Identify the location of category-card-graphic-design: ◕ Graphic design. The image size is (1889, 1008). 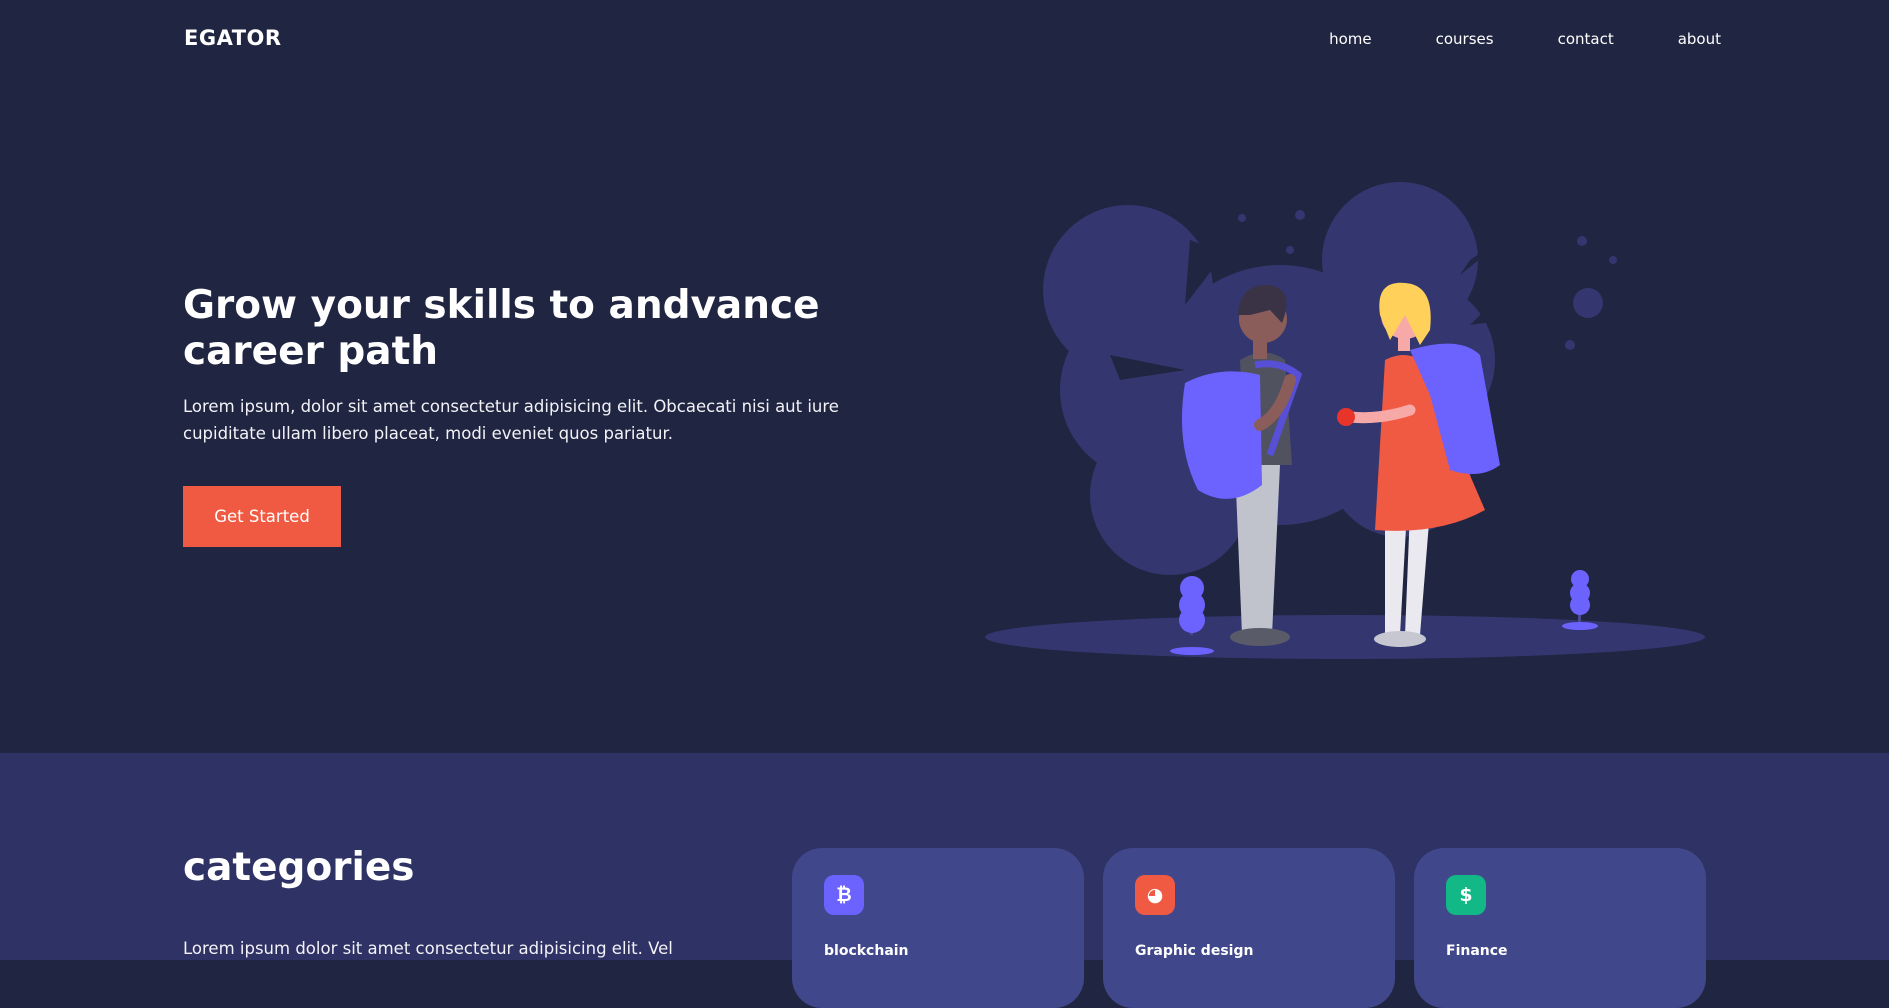
(1249, 928).